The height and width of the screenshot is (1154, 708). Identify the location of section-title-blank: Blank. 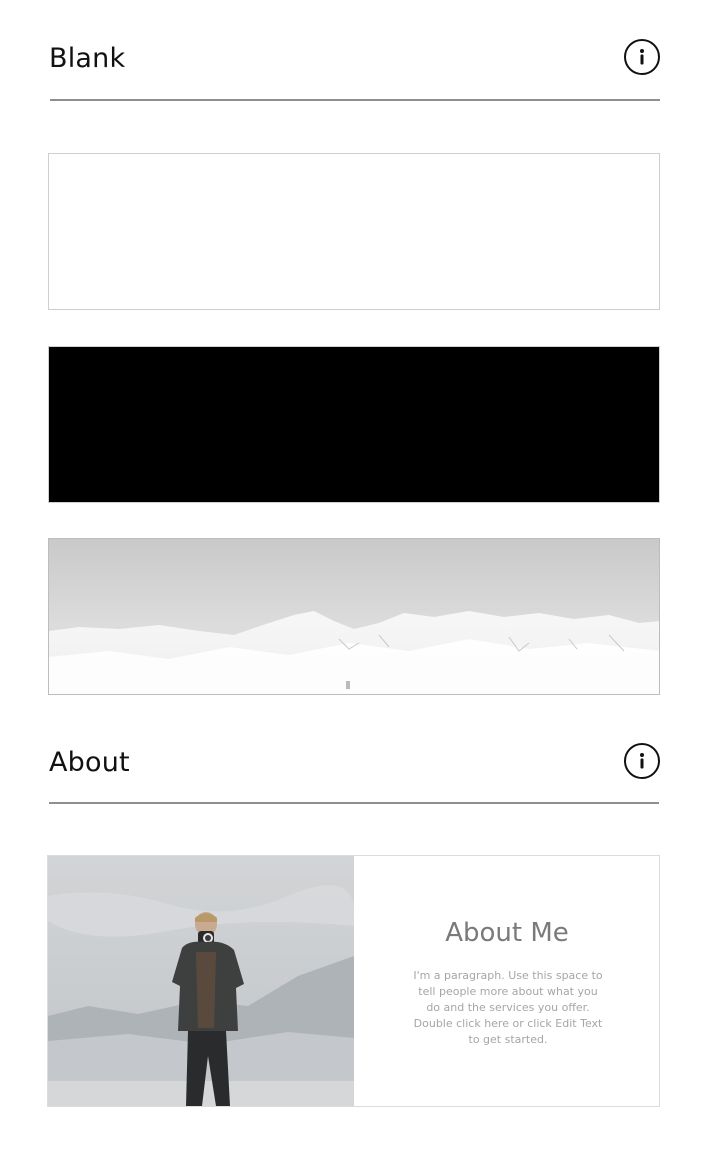
(87, 58).